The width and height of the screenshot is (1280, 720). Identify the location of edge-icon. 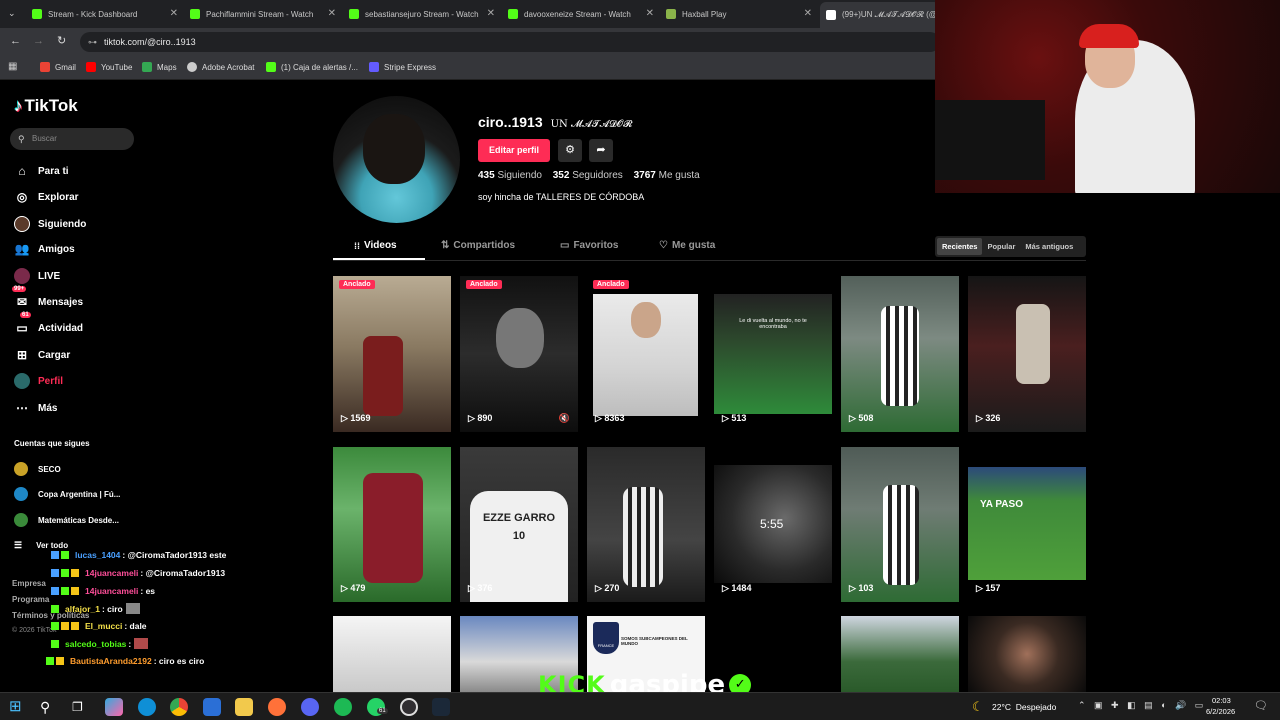
(147, 707).